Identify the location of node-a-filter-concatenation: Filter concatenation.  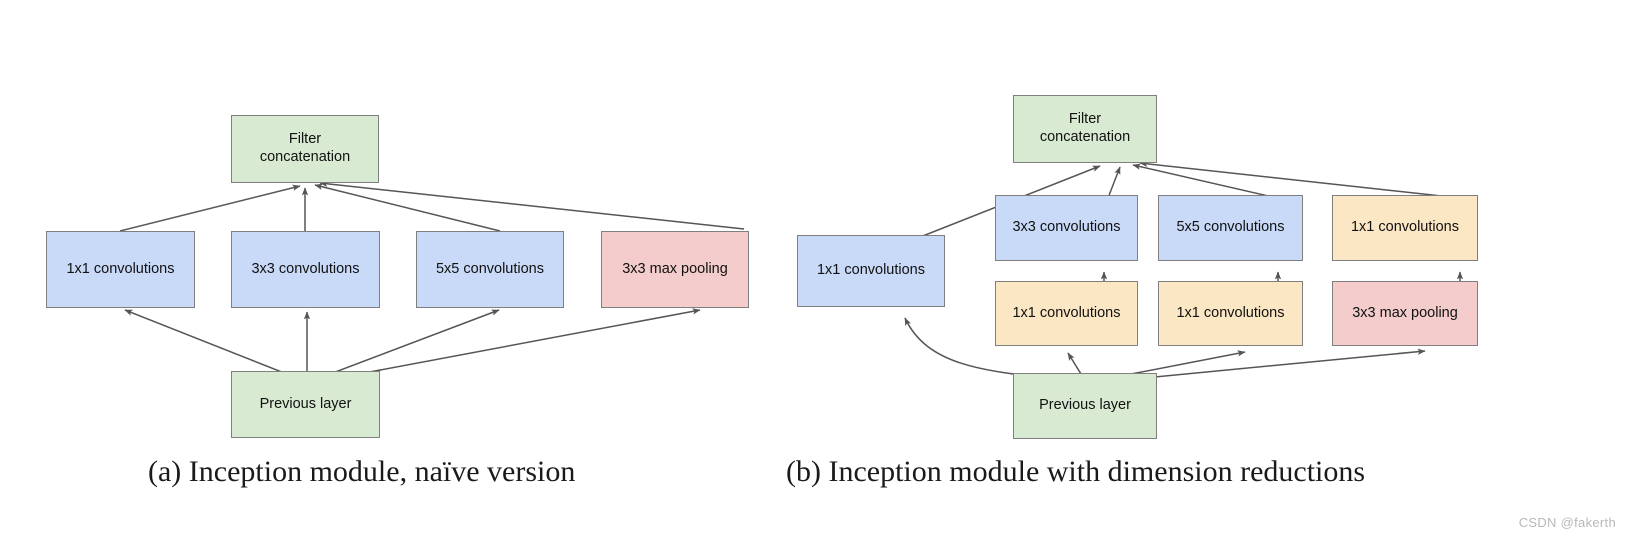
(305, 149).